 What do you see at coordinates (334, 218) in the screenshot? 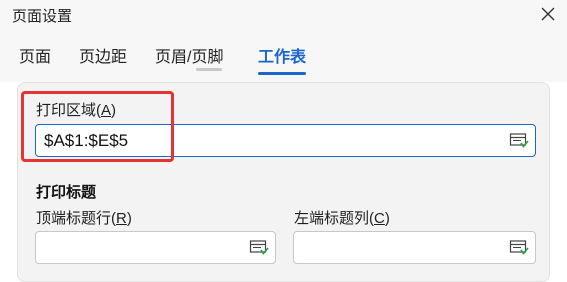
I see `left-cols-label-text: 左端标题列(` at bounding box center [334, 218].